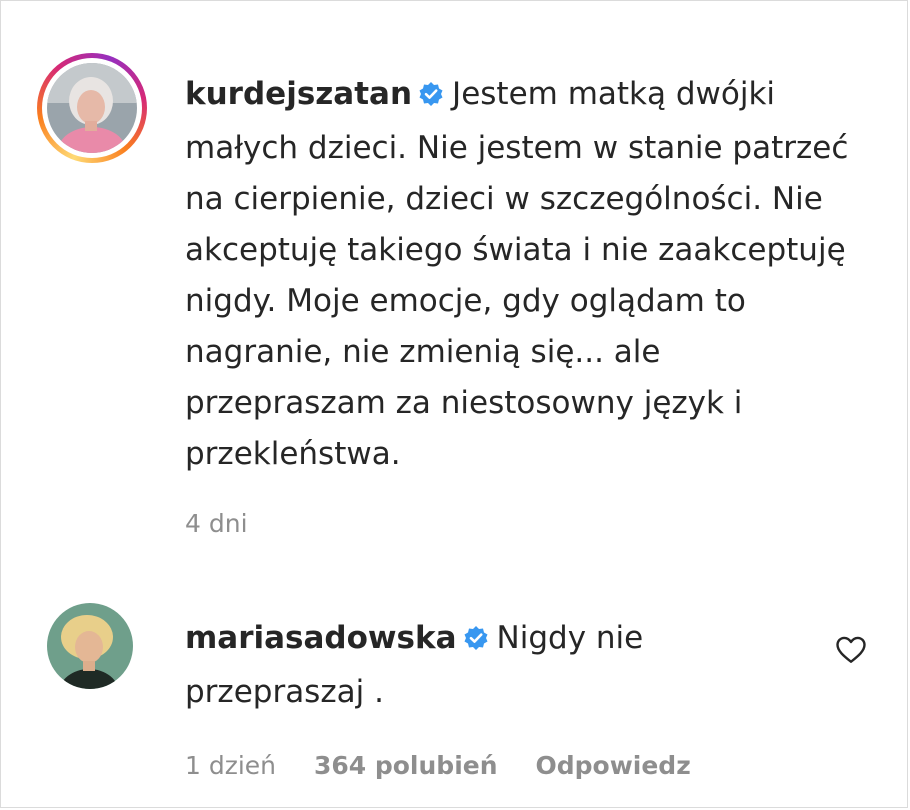 Image resolution: width=910 pixels, height=810 pixels. Describe the element at coordinates (505, 665) in the screenshot. I see `comment-body: mariasadowska Nigdy nie przepraszaj .` at that location.